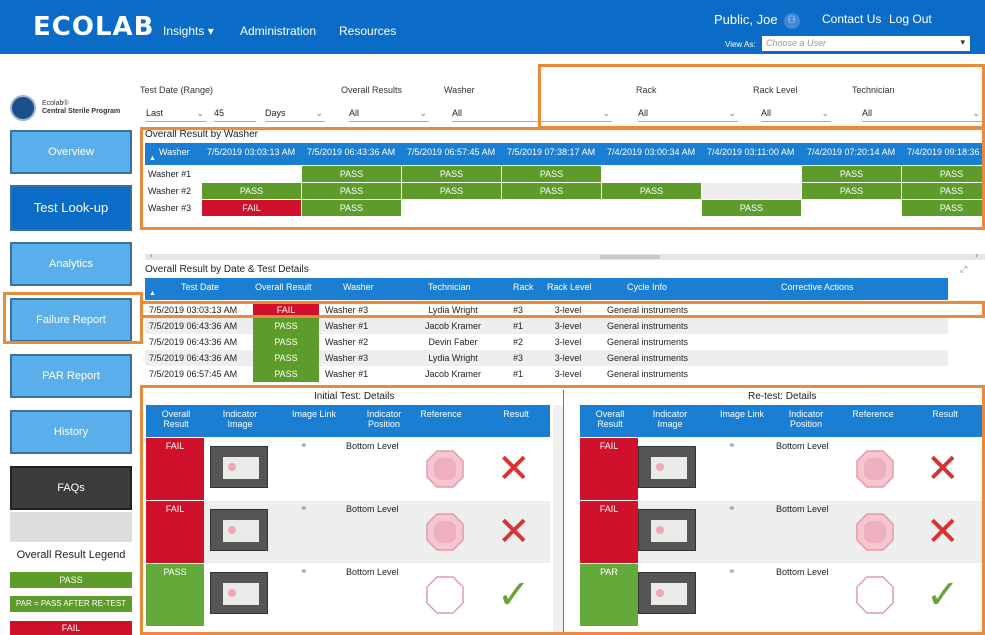 This screenshot has width=985, height=635. Describe the element at coordinates (71, 604) in the screenshot. I see `legend-par: PAR = PASS AFTER RE-TEST` at that location.